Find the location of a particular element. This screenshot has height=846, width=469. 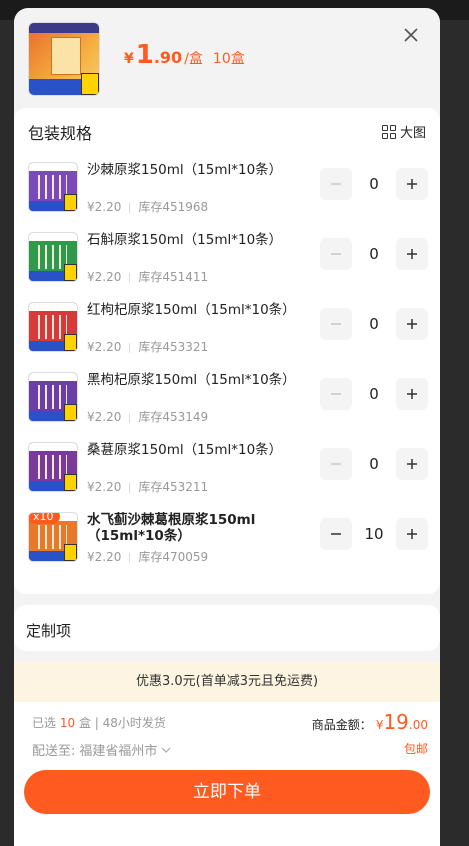

qty-badge: x10 is located at coordinates (44, 518).